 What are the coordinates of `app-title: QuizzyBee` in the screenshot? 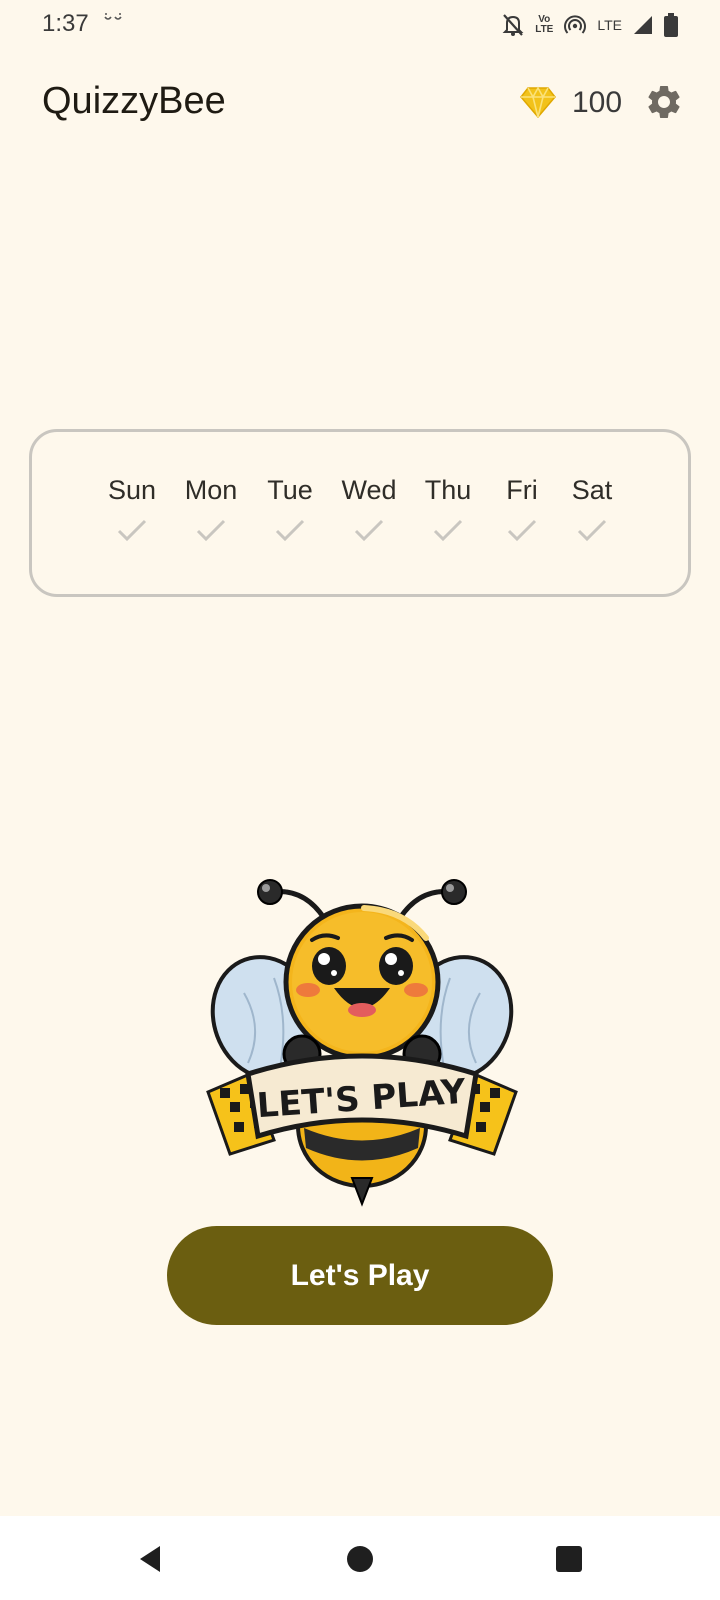 It's located at (134, 101).